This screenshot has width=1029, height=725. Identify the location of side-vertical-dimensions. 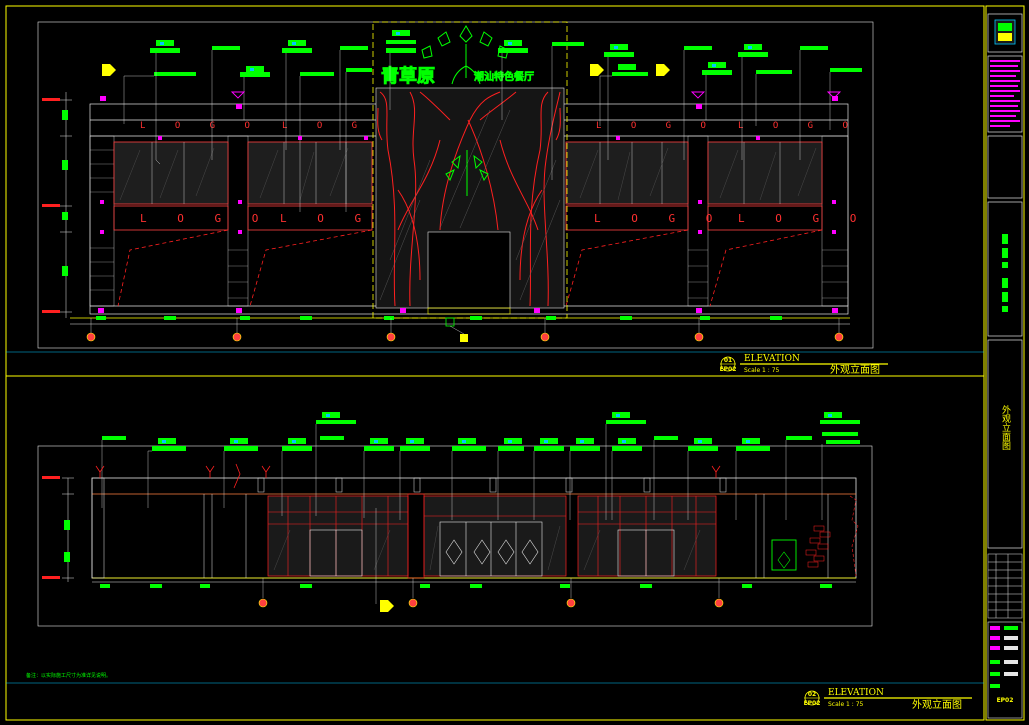
(58, 529).